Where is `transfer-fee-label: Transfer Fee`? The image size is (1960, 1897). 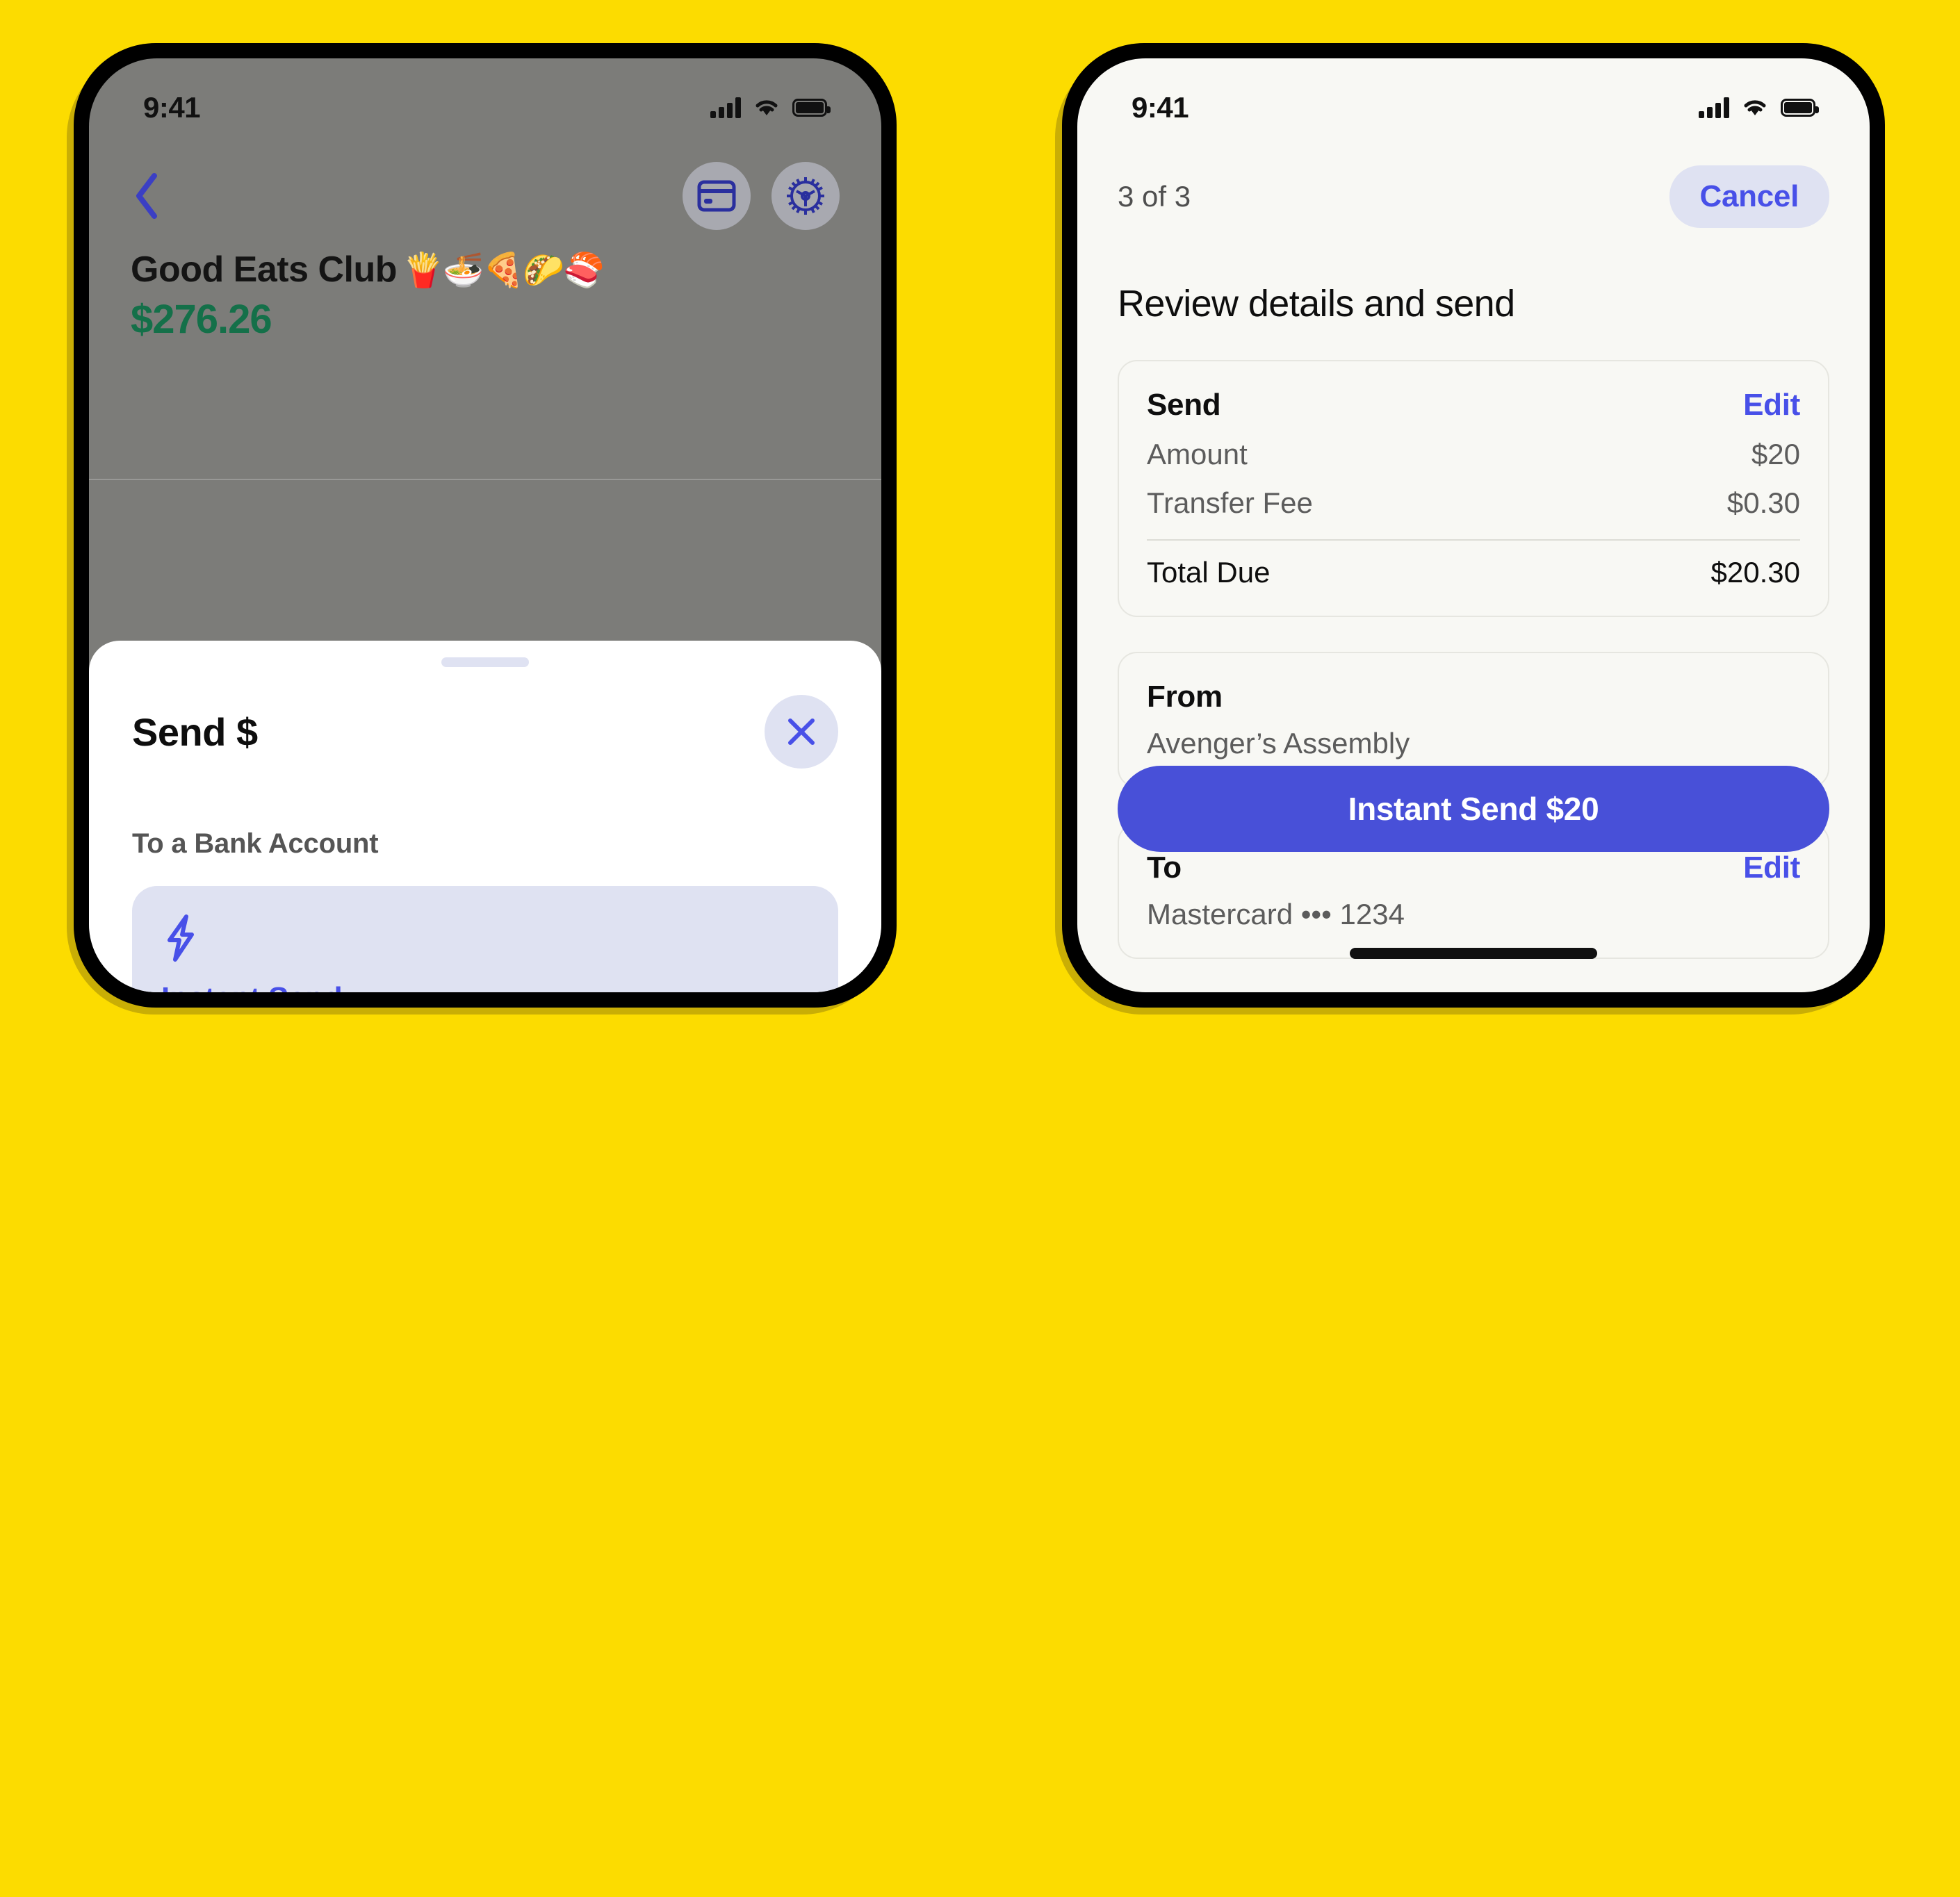 transfer-fee-label: Transfer Fee is located at coordinates (1230, 502).